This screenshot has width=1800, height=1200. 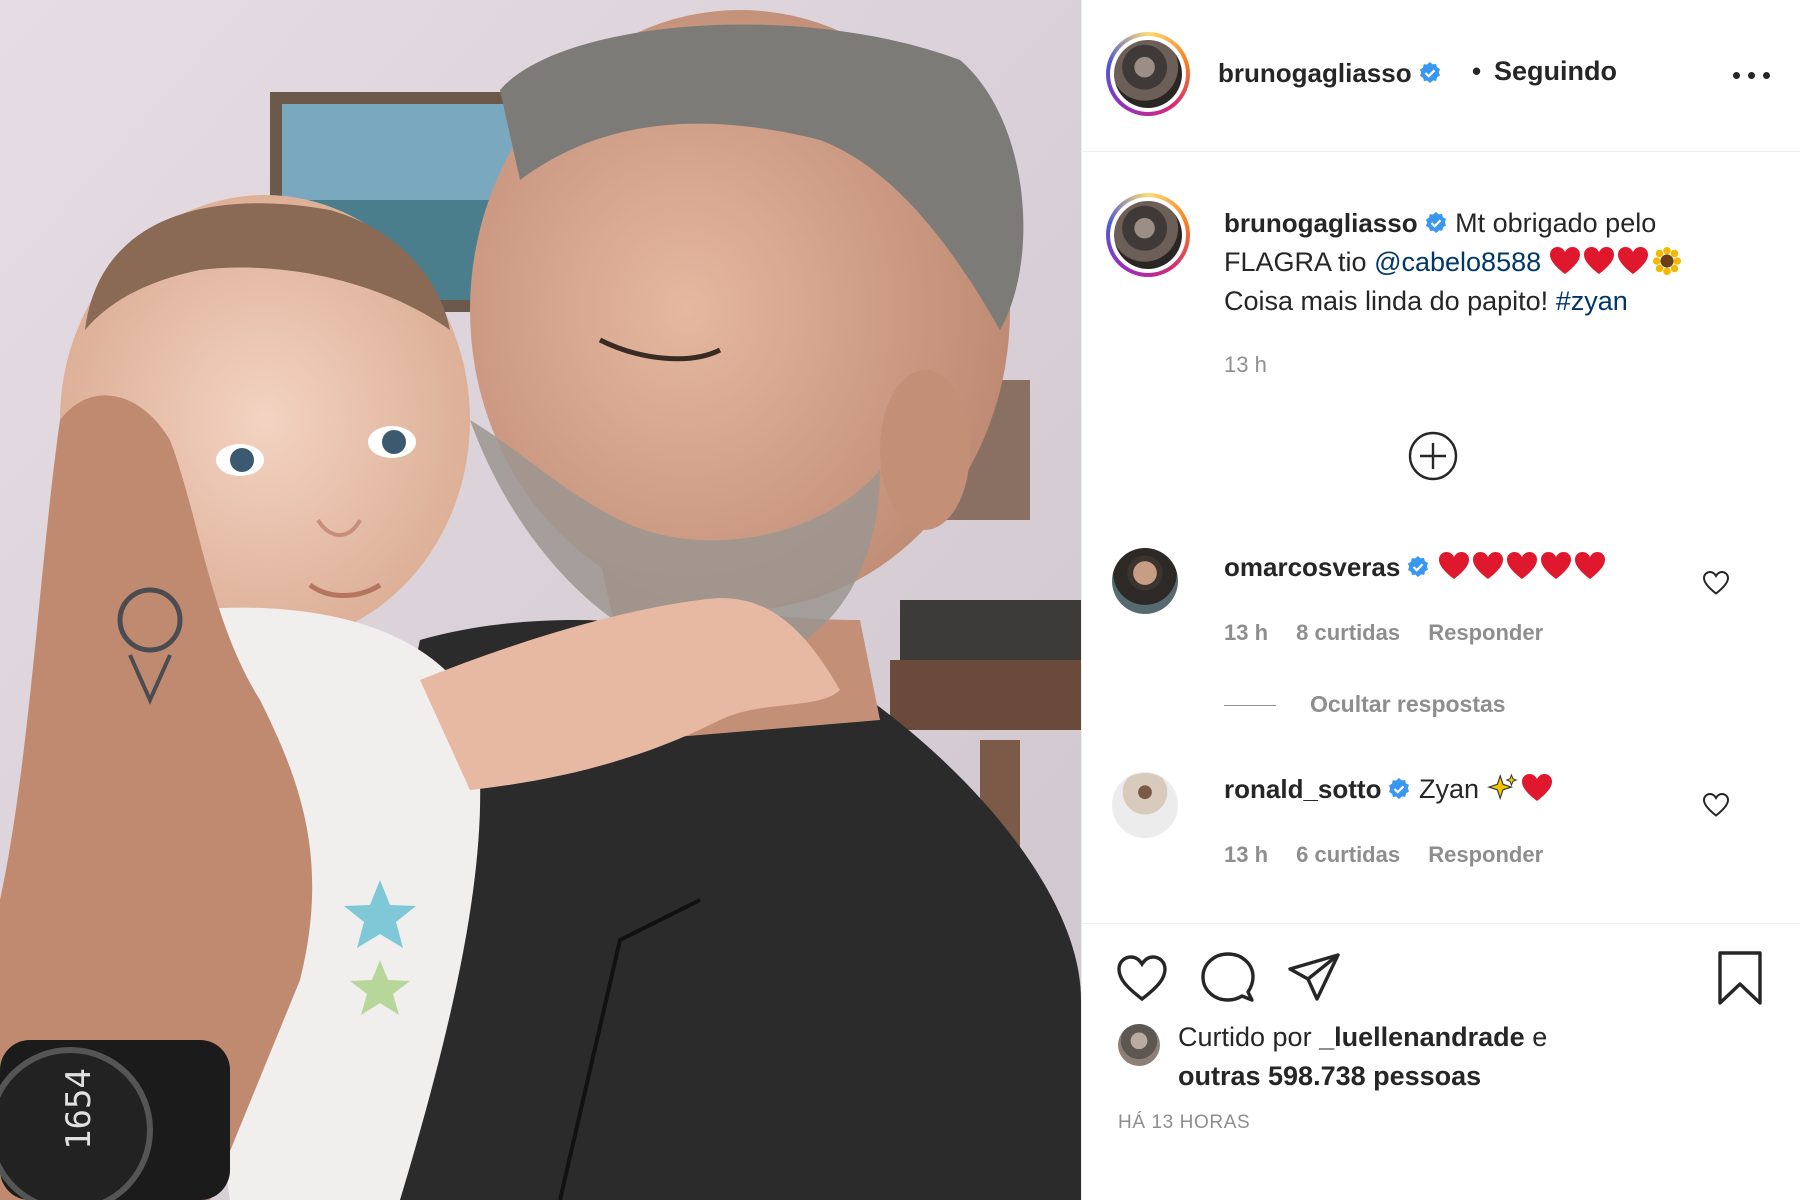 What do you see at coordinates (1312, 567) in the screenshot?
I see `commenter-username: omarcosveras` at bounding box center [1312, 567].